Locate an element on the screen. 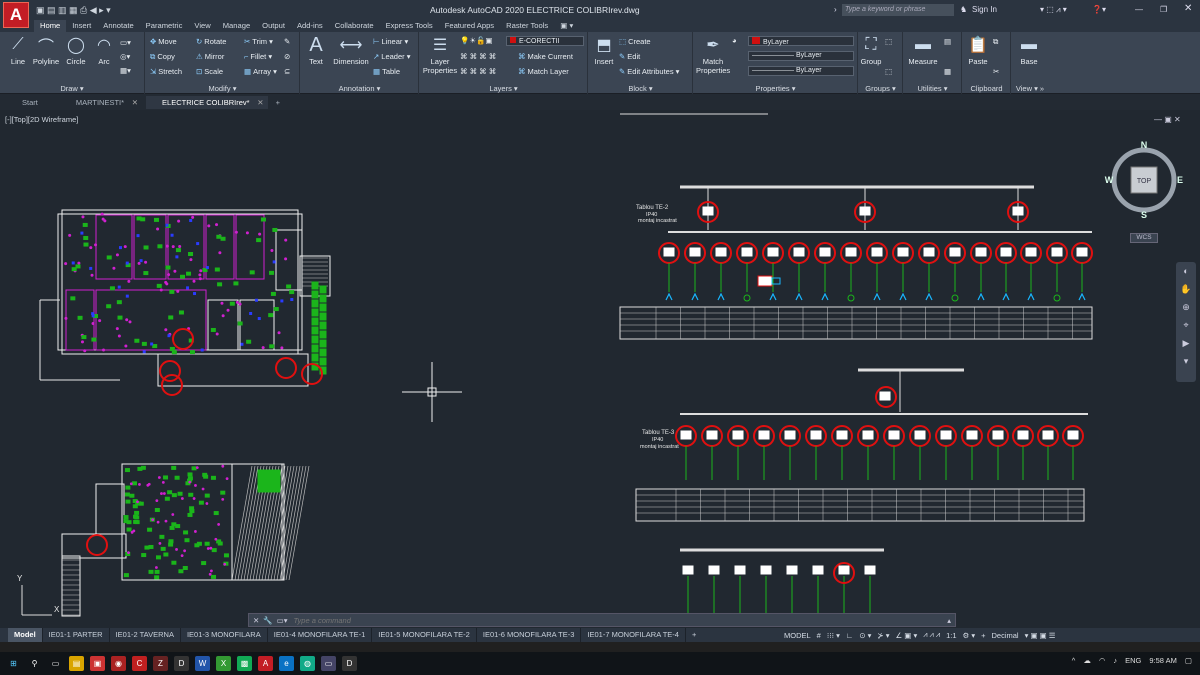 The width and height of the screenshot is (1200, 675). linetype-dropdown: ―――――― ByLayer is located at coordinates (801, 71).